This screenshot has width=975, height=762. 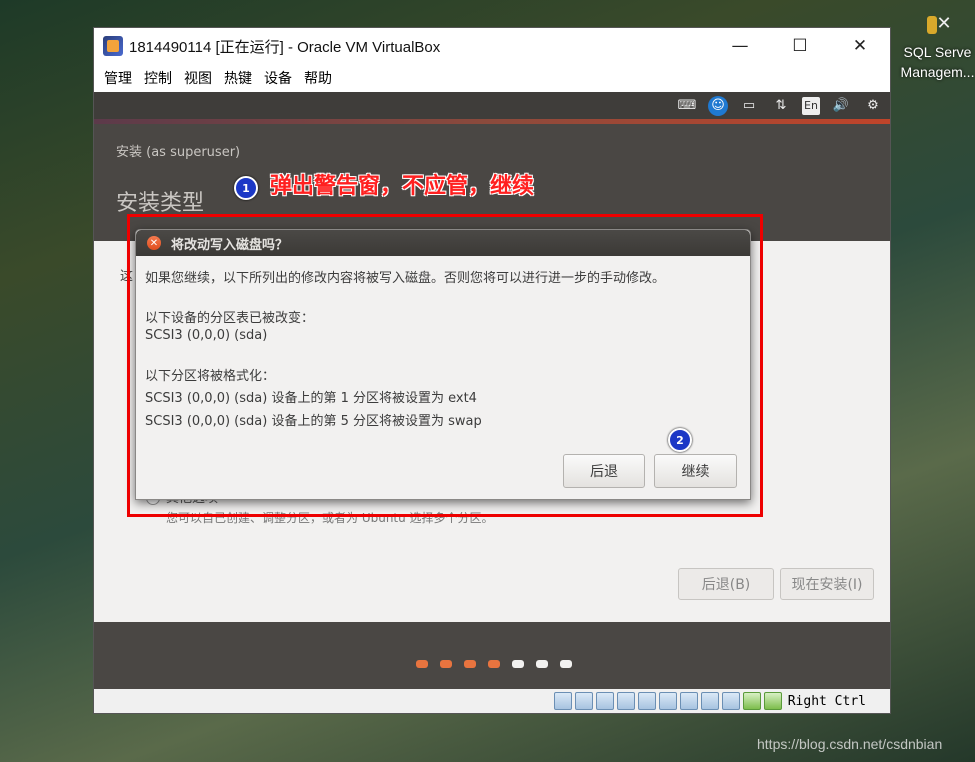 I want to click on accessibility-icon: ☺, so click(x=718, y=105).